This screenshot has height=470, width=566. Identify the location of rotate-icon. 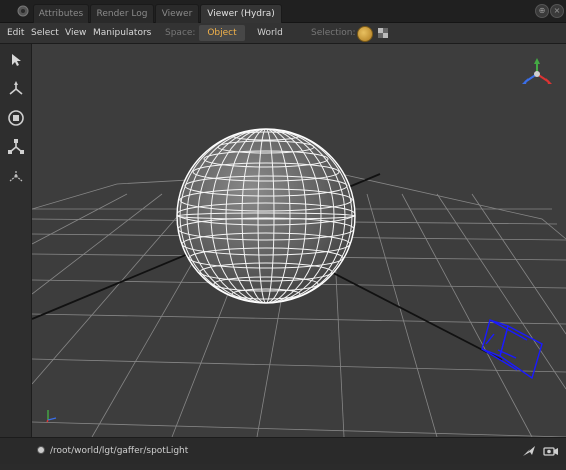
(16, 118).